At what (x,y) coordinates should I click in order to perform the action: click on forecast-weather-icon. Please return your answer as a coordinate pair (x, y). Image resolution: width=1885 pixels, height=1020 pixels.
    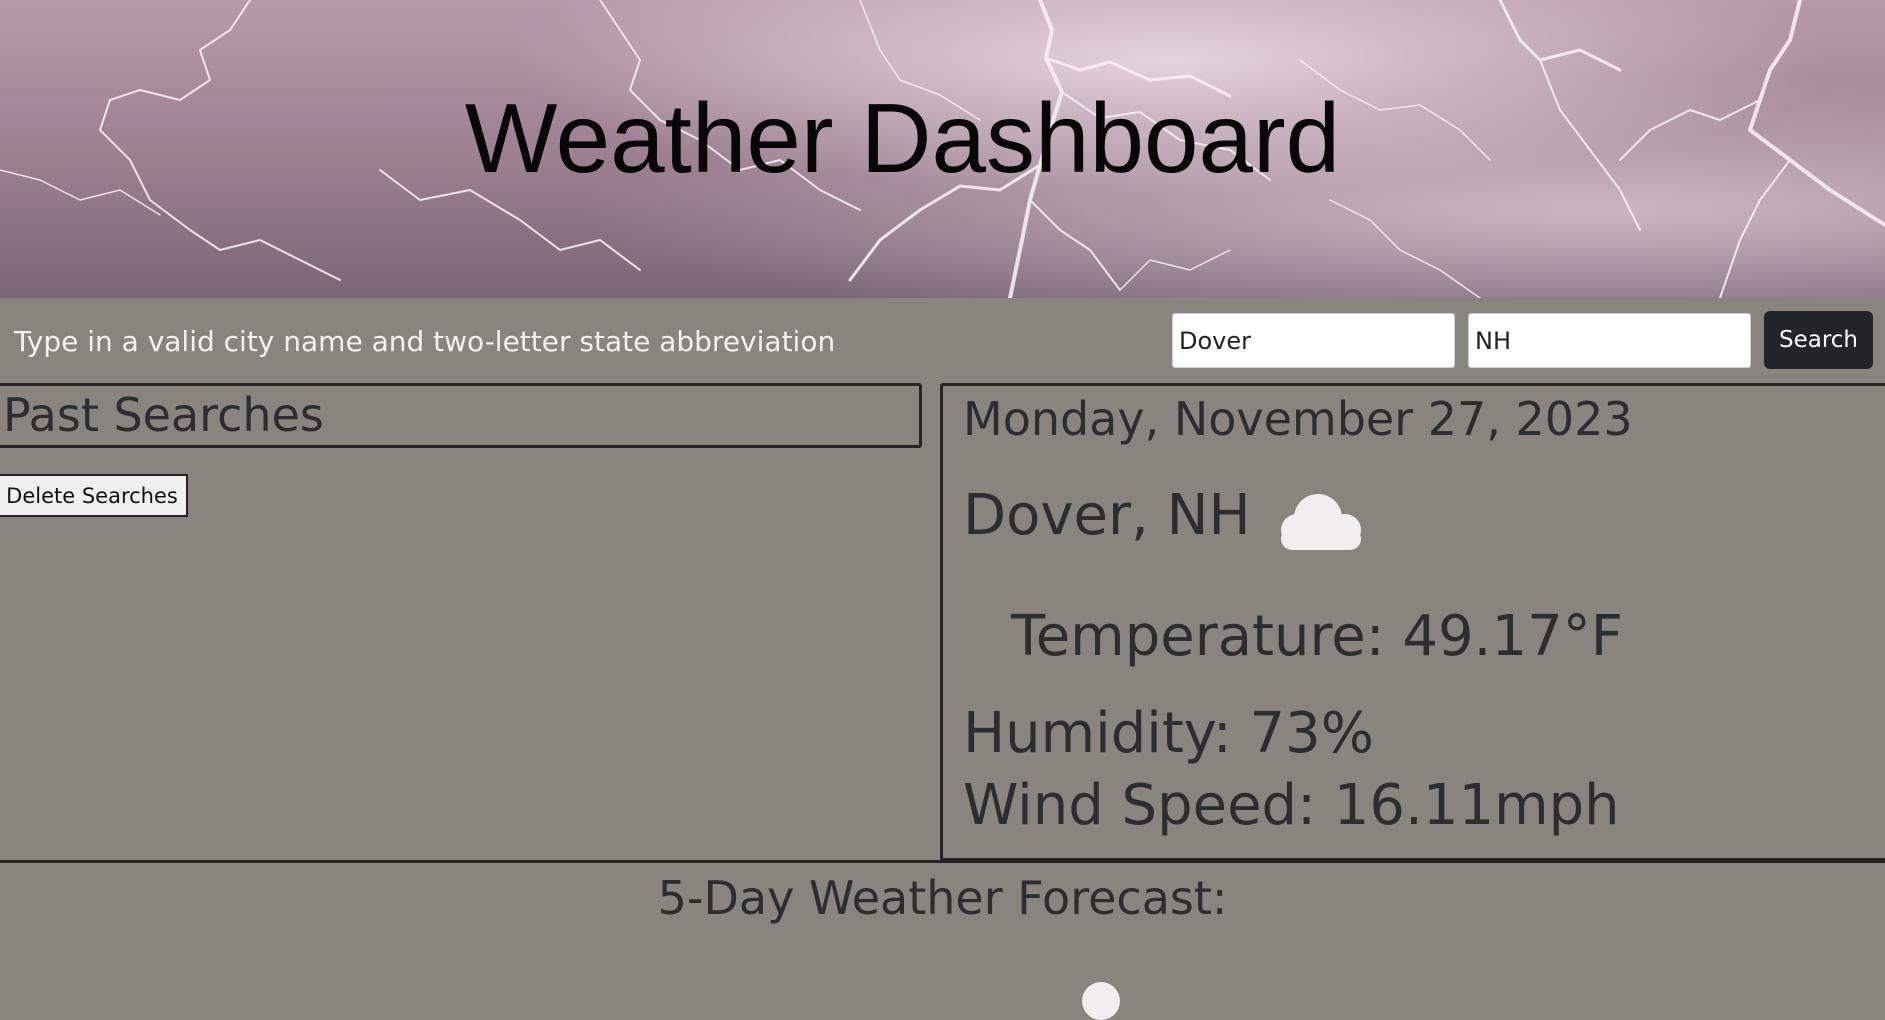
    Looking at the image, I should click on (1101, 1001).